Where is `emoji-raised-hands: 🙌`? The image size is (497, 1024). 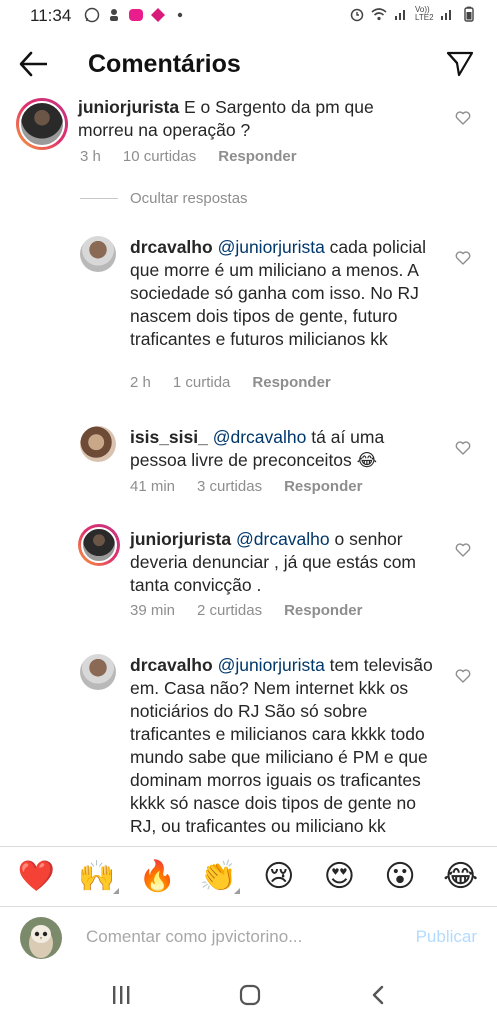
emoji-raised-hands: 🙌 is located at coordinates (98, 876).